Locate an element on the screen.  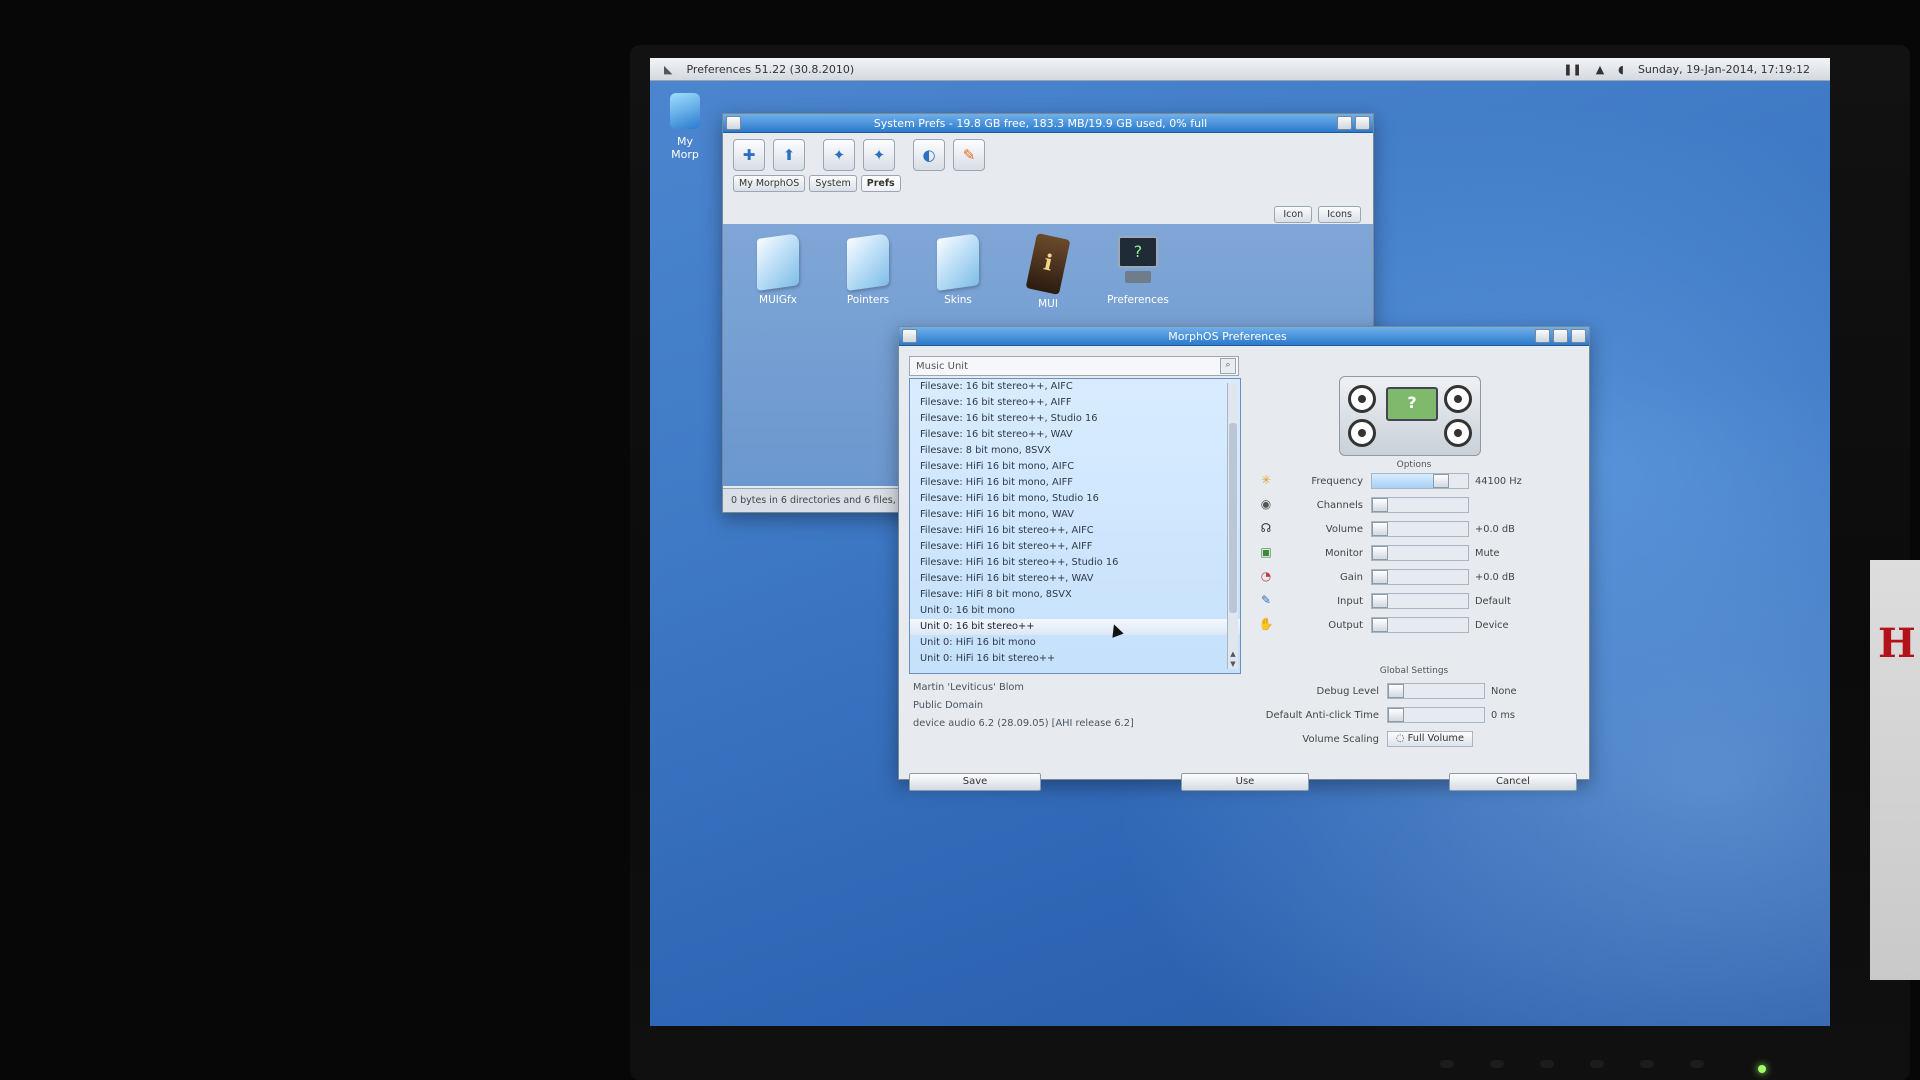
list-item: Filesave: HiFi 16 bit stereo++, AIFF is located at coordinates (1075, 547).